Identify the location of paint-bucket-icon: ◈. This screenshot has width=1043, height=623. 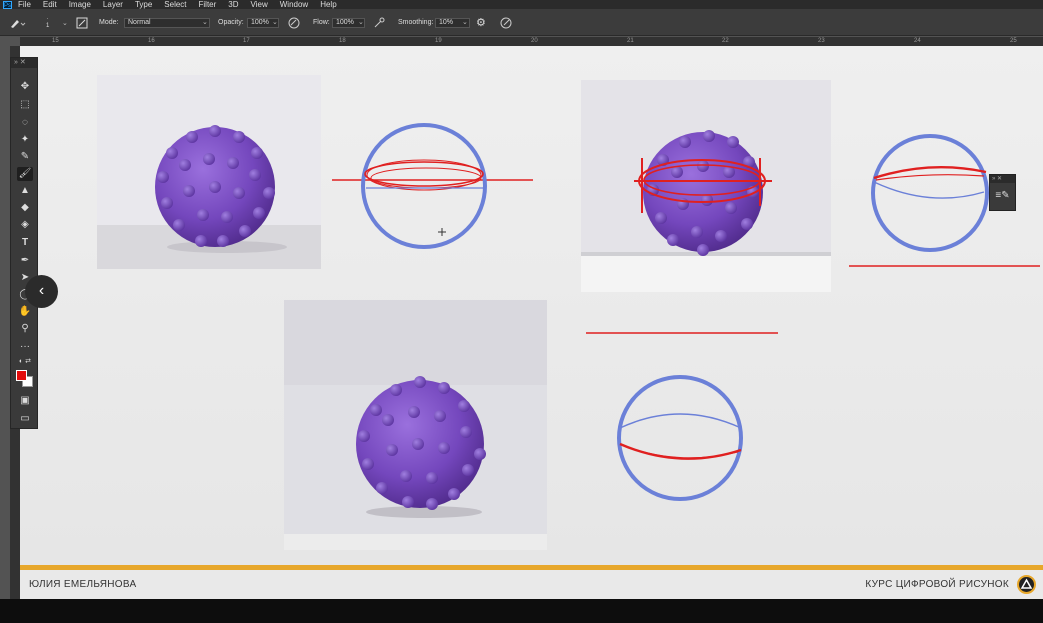
(25, 225).